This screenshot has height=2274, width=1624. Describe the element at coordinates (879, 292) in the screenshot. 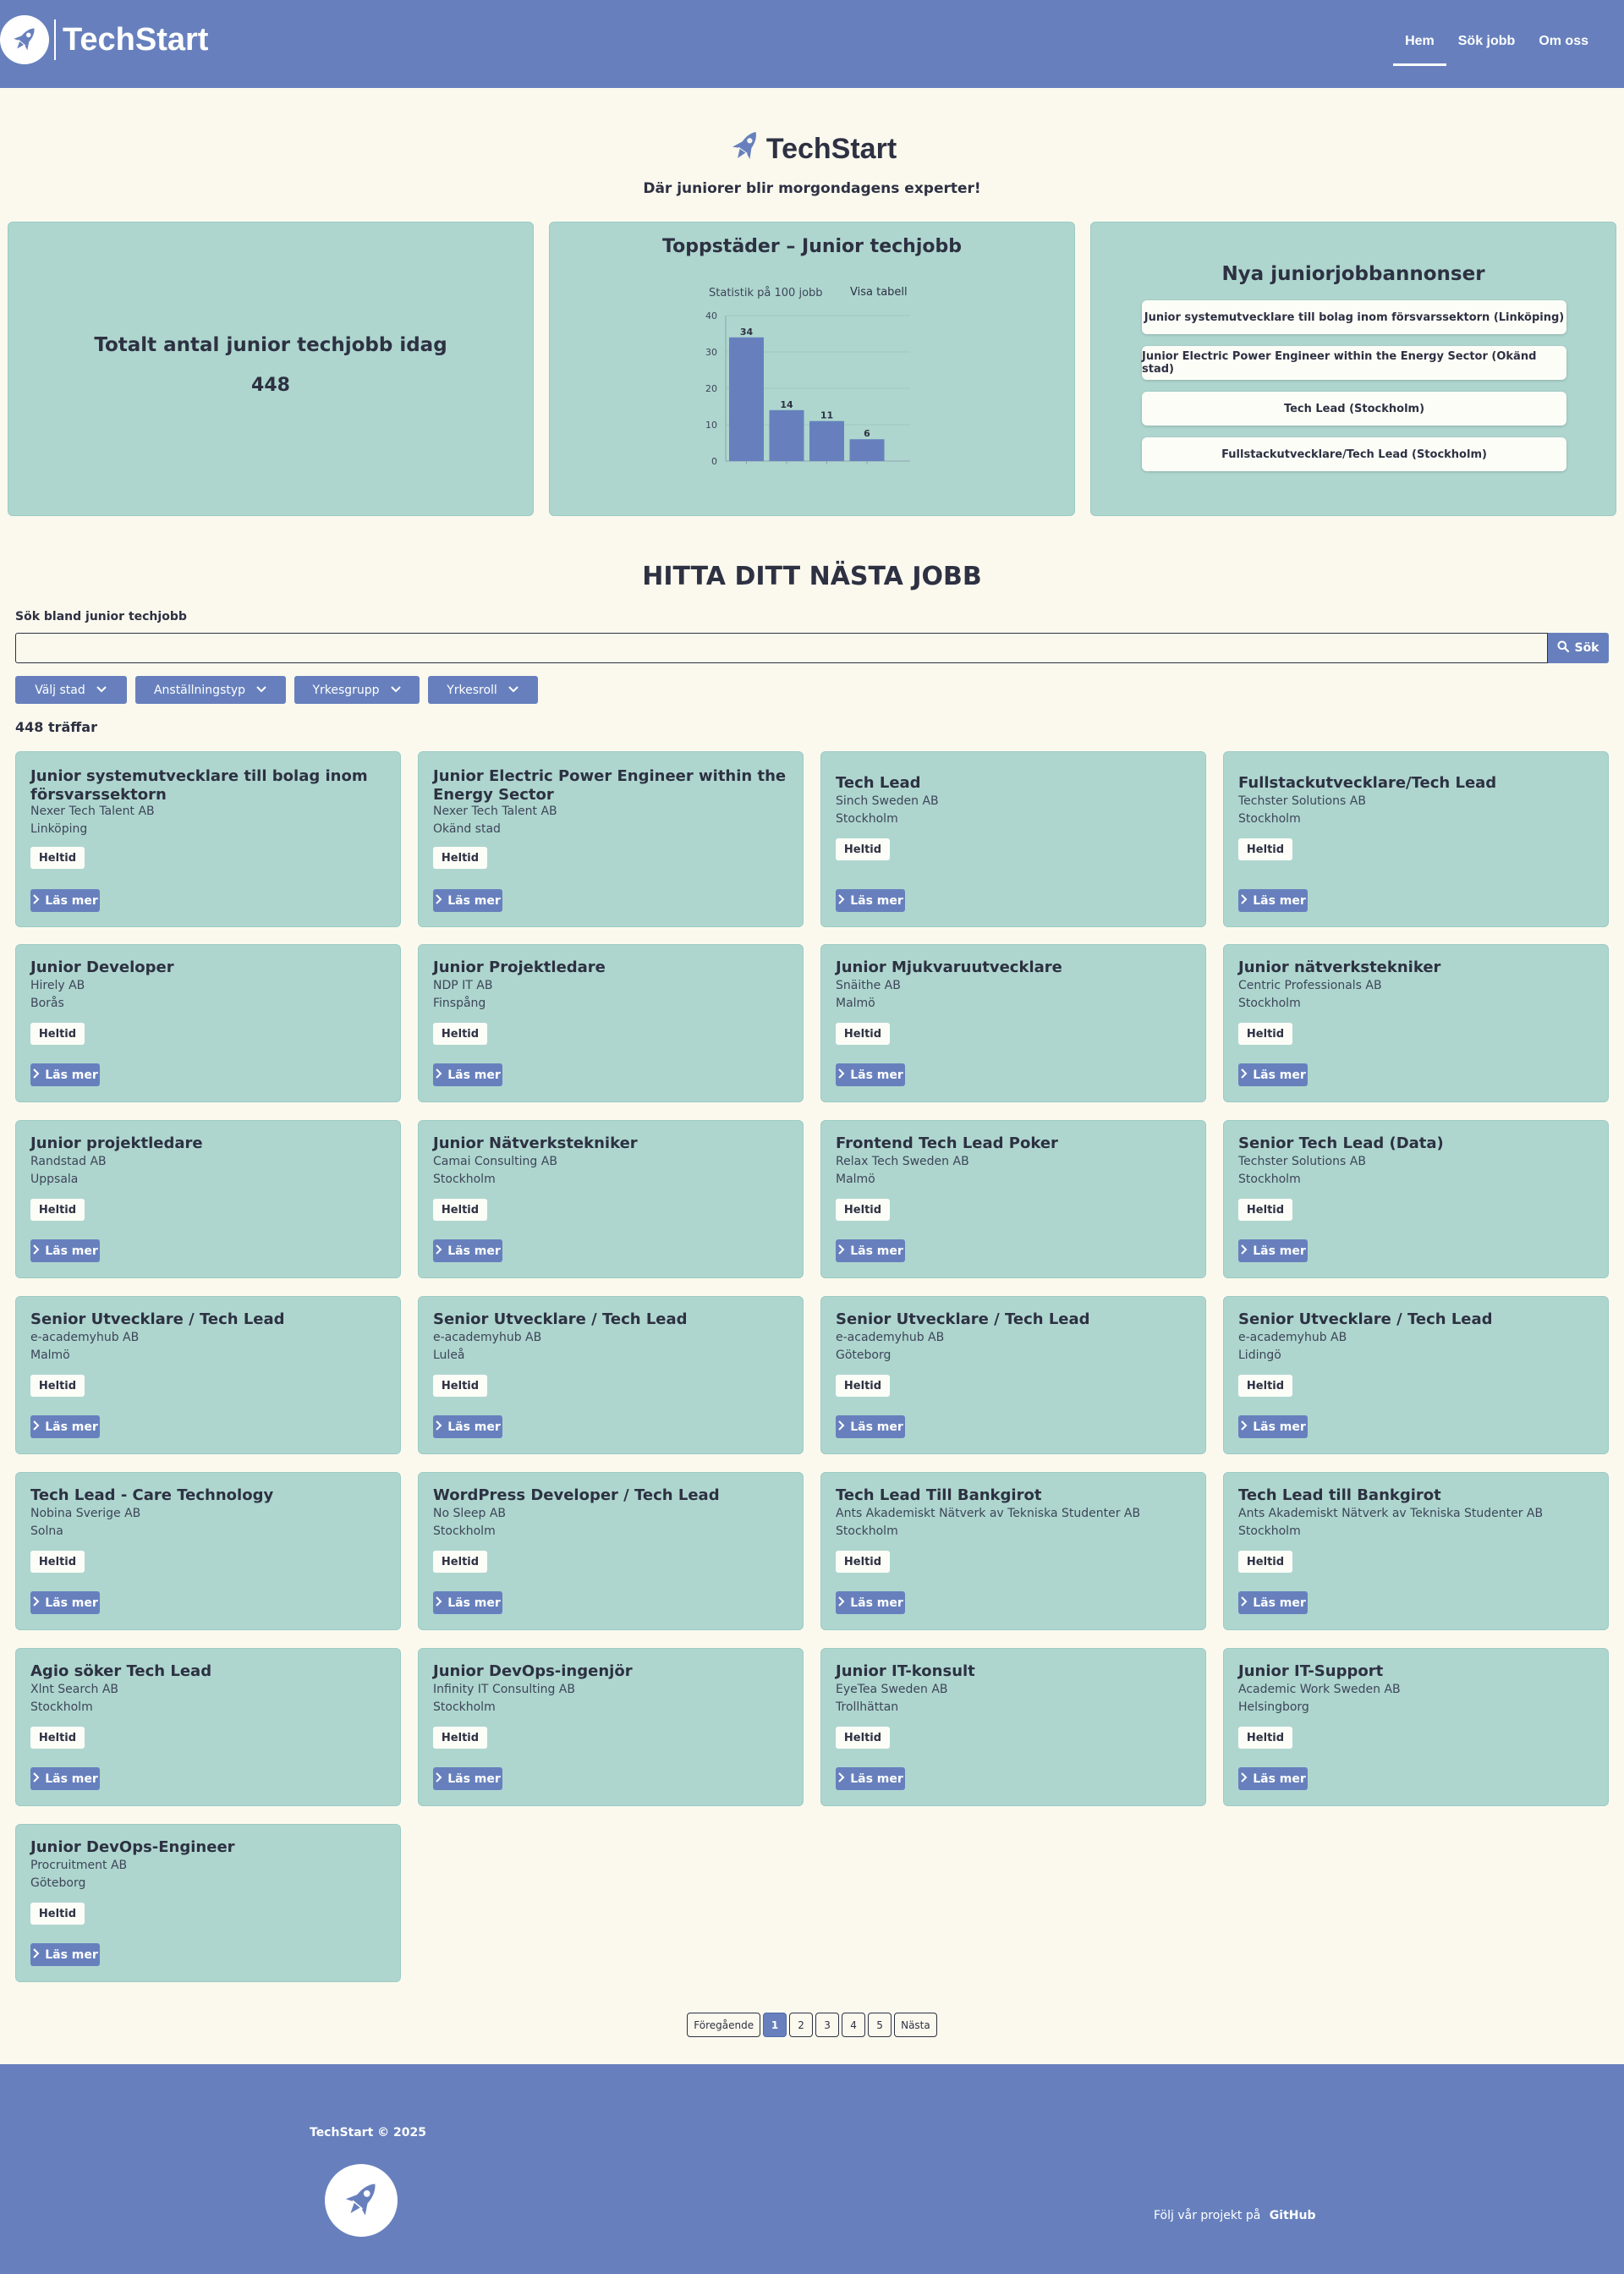

I see `show-table-toggle: Visa tabell` at that location.